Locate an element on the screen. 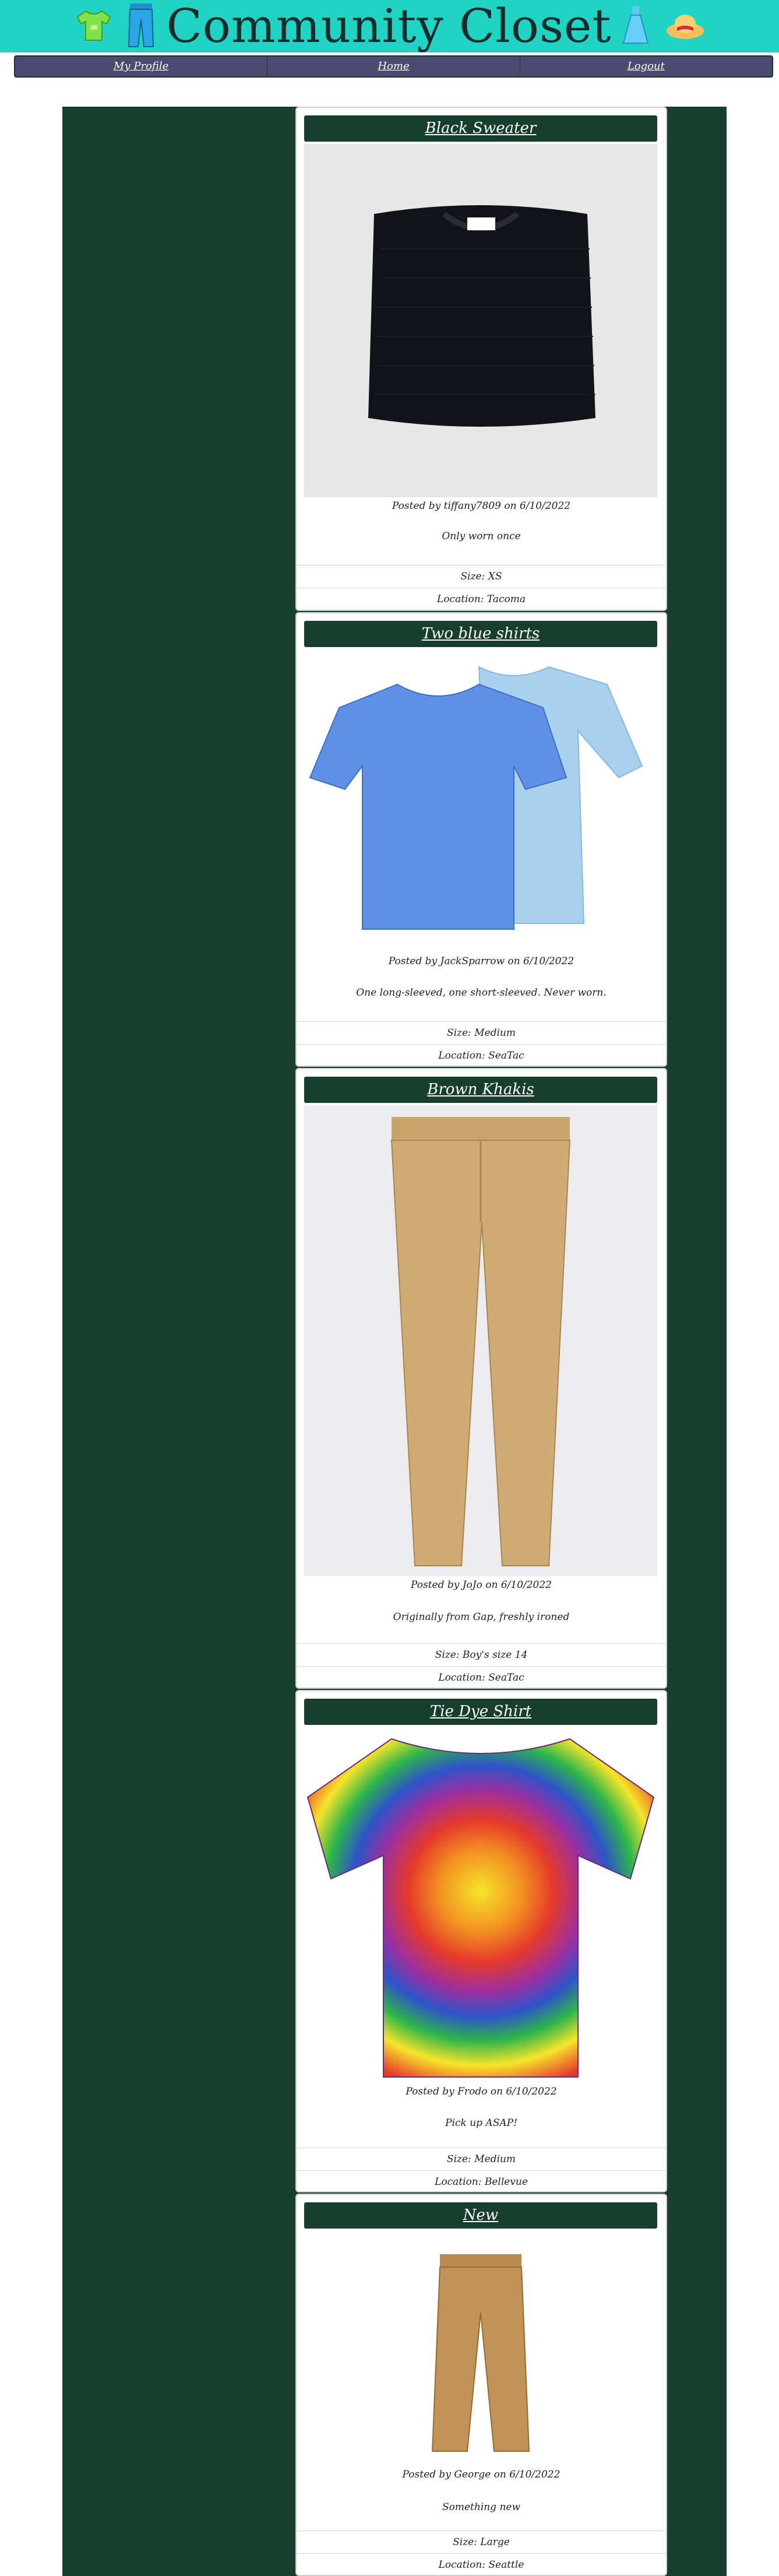 Image resolution: width=779 pixels, height=2576 pixels. black-sweater-image is located at coordinates (480, 320).